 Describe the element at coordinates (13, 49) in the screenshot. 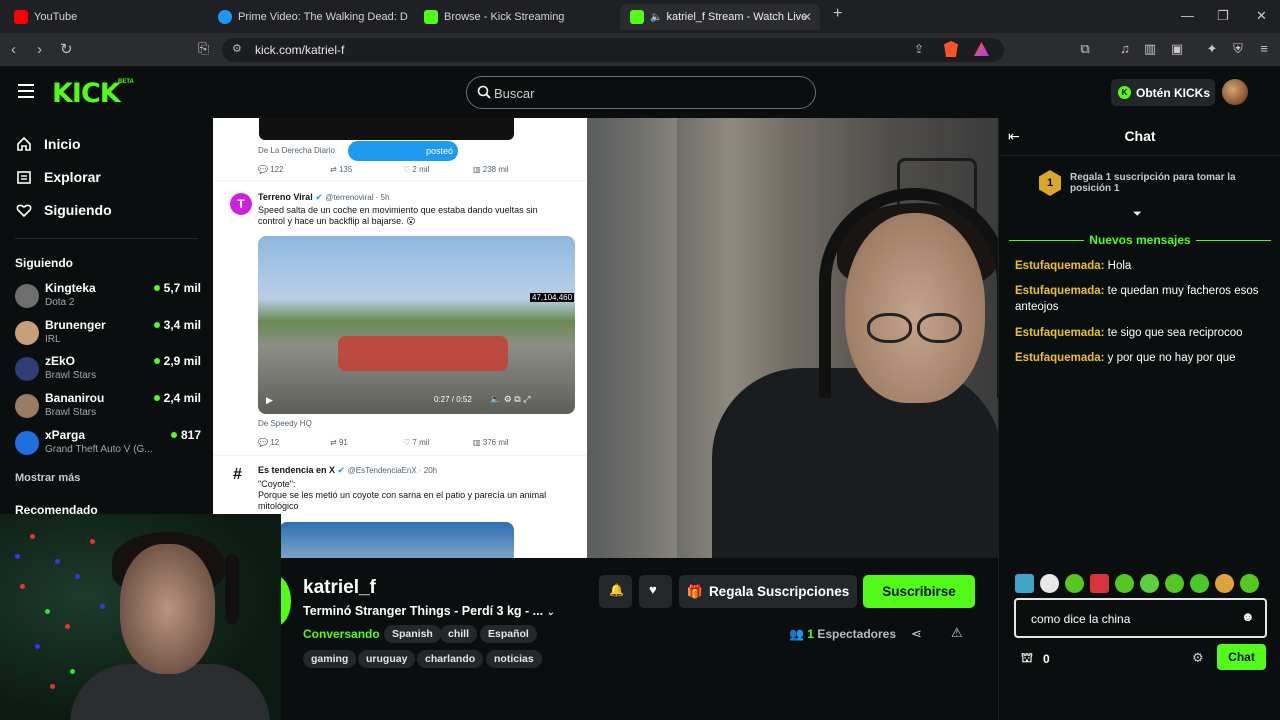

I see `back-icon: ‹` at that location.